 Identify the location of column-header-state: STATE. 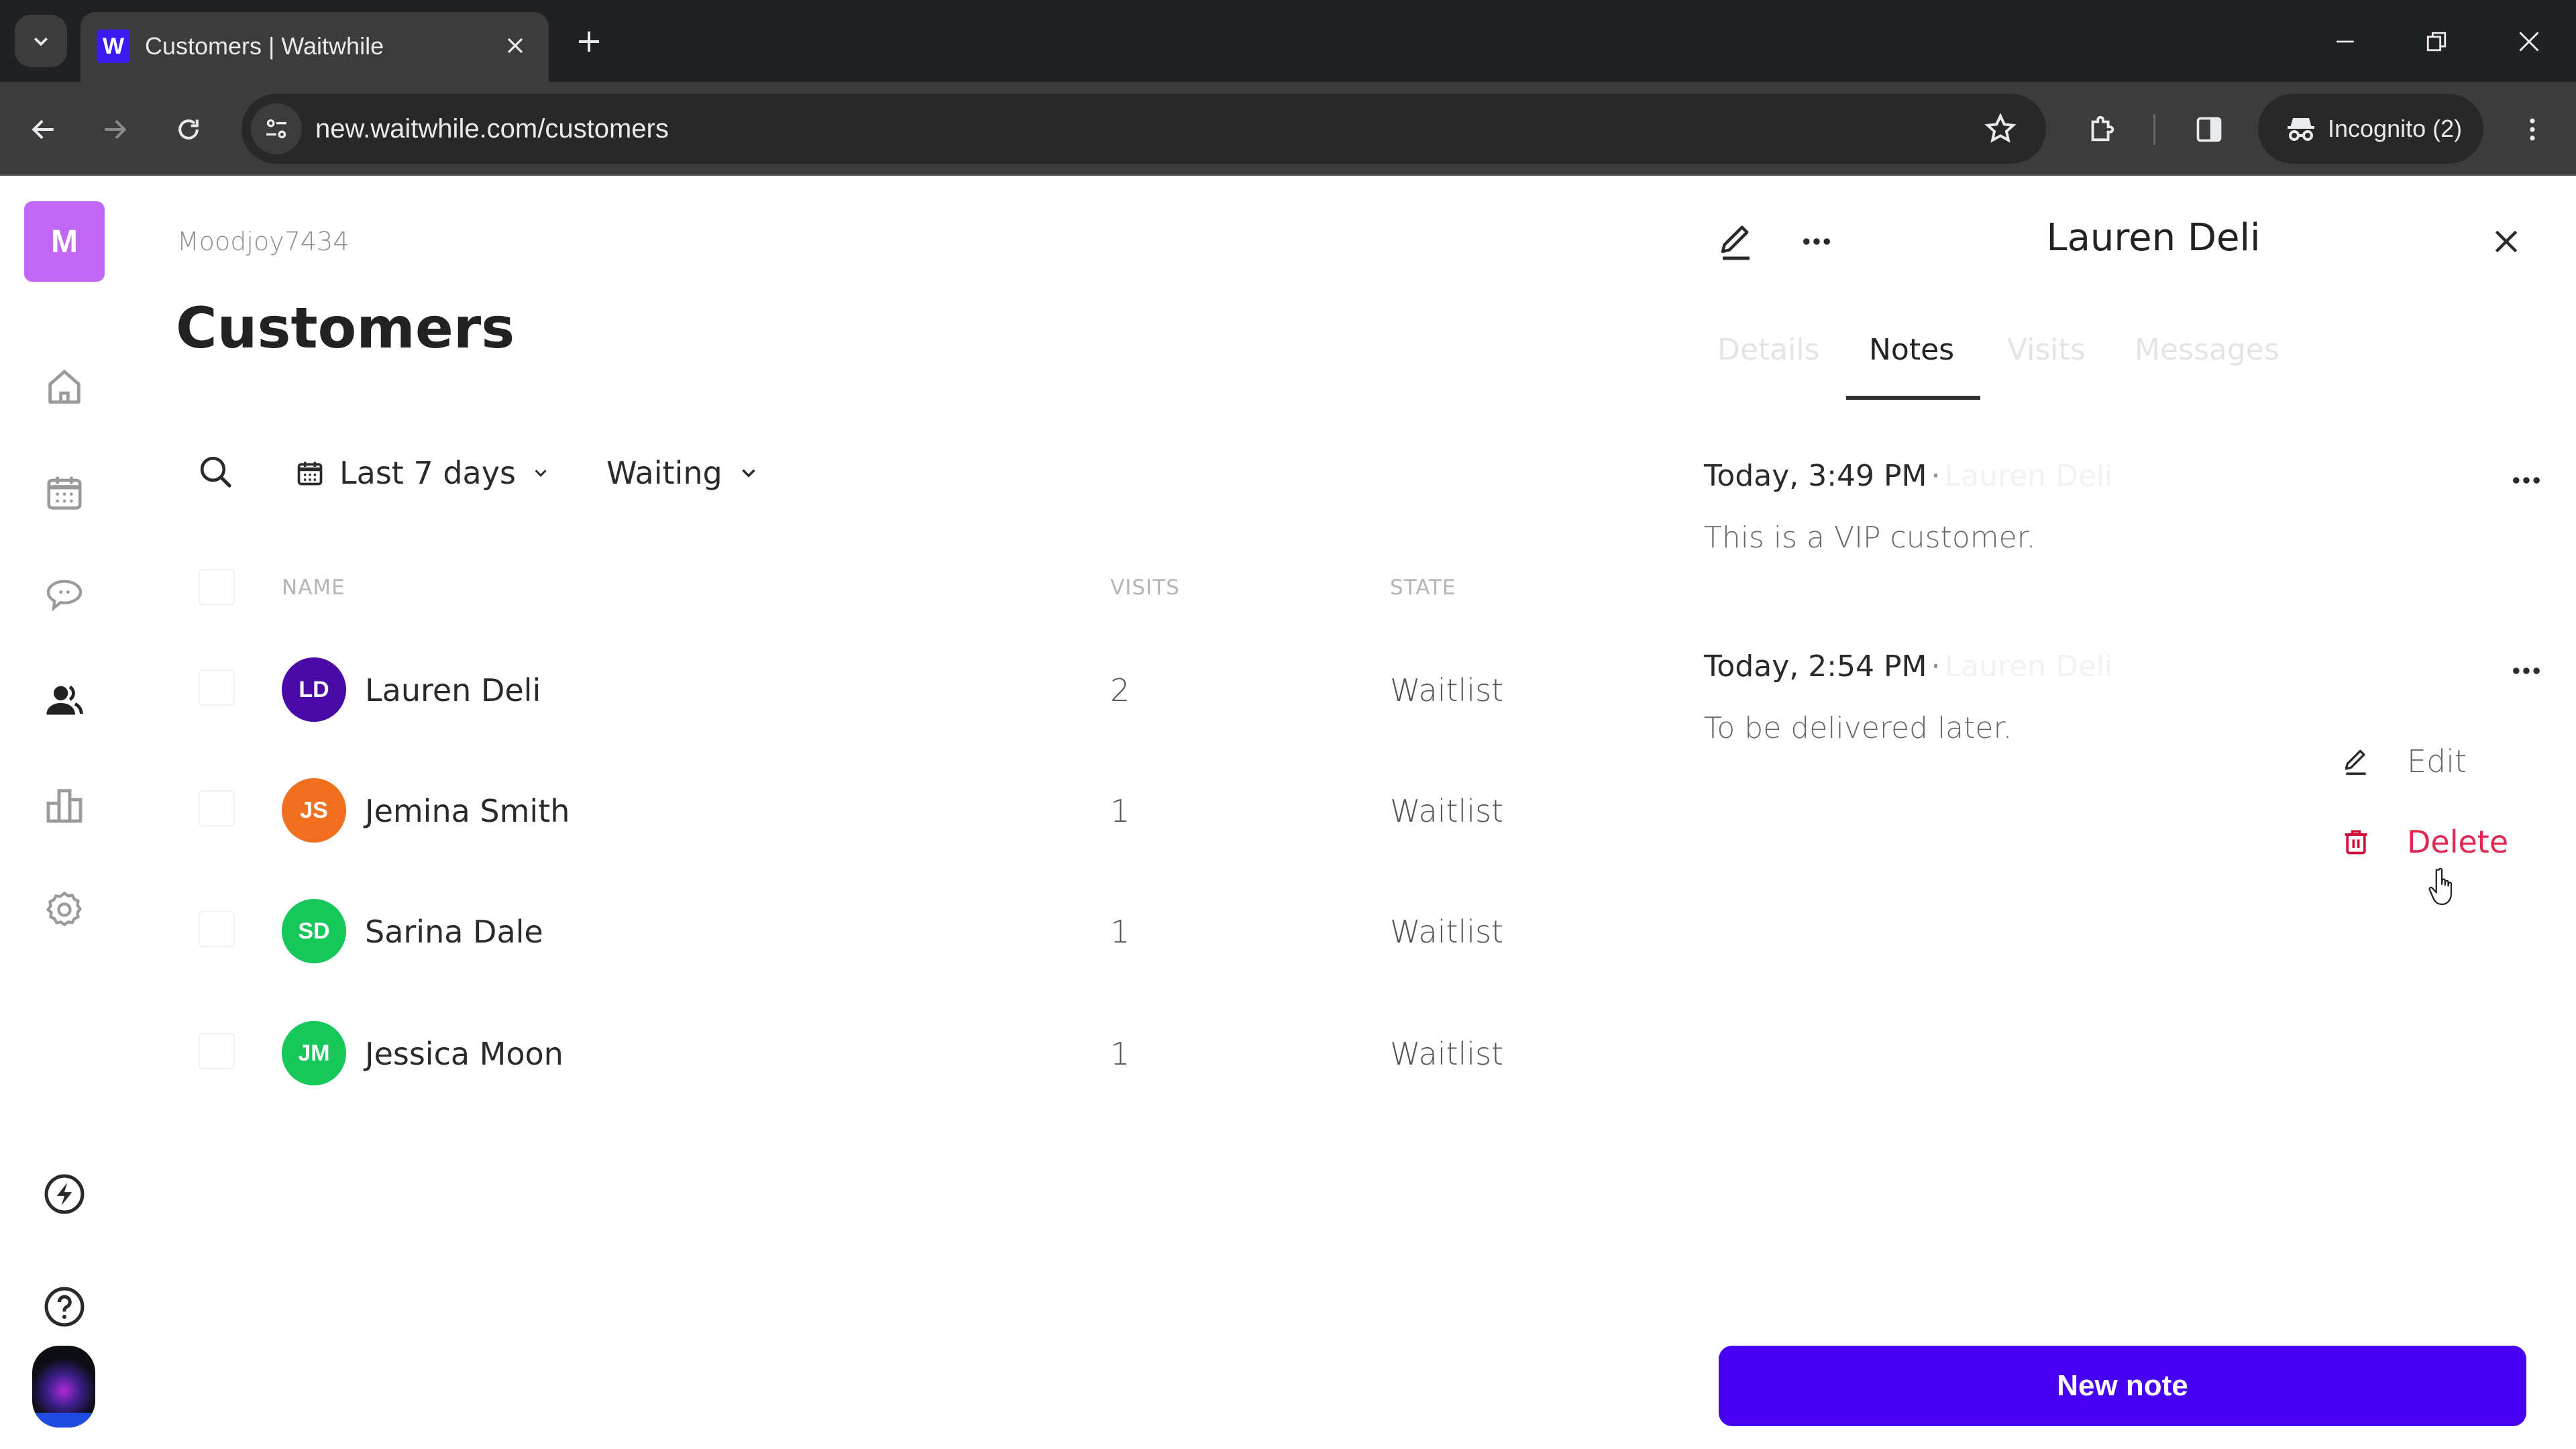
(1423, 588).